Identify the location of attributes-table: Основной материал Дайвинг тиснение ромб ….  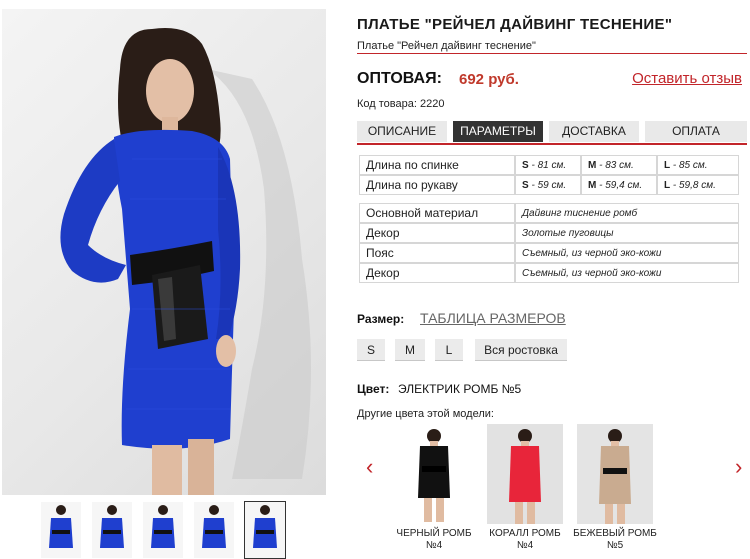
(549, 243).